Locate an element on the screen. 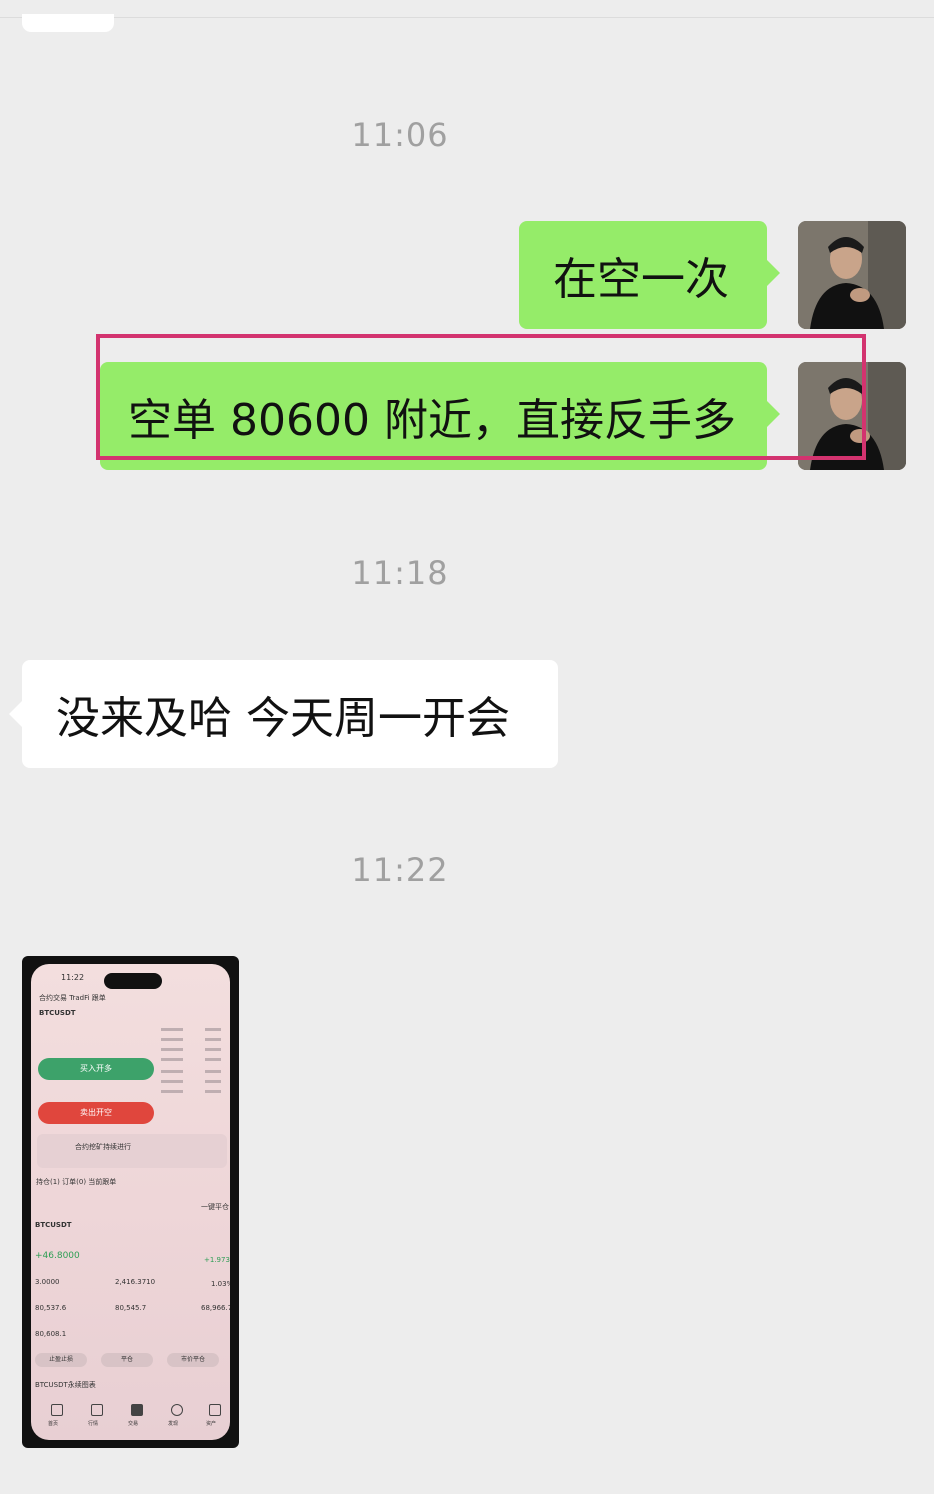  timestamp: 11:06 is located at coordinates (400, 135).